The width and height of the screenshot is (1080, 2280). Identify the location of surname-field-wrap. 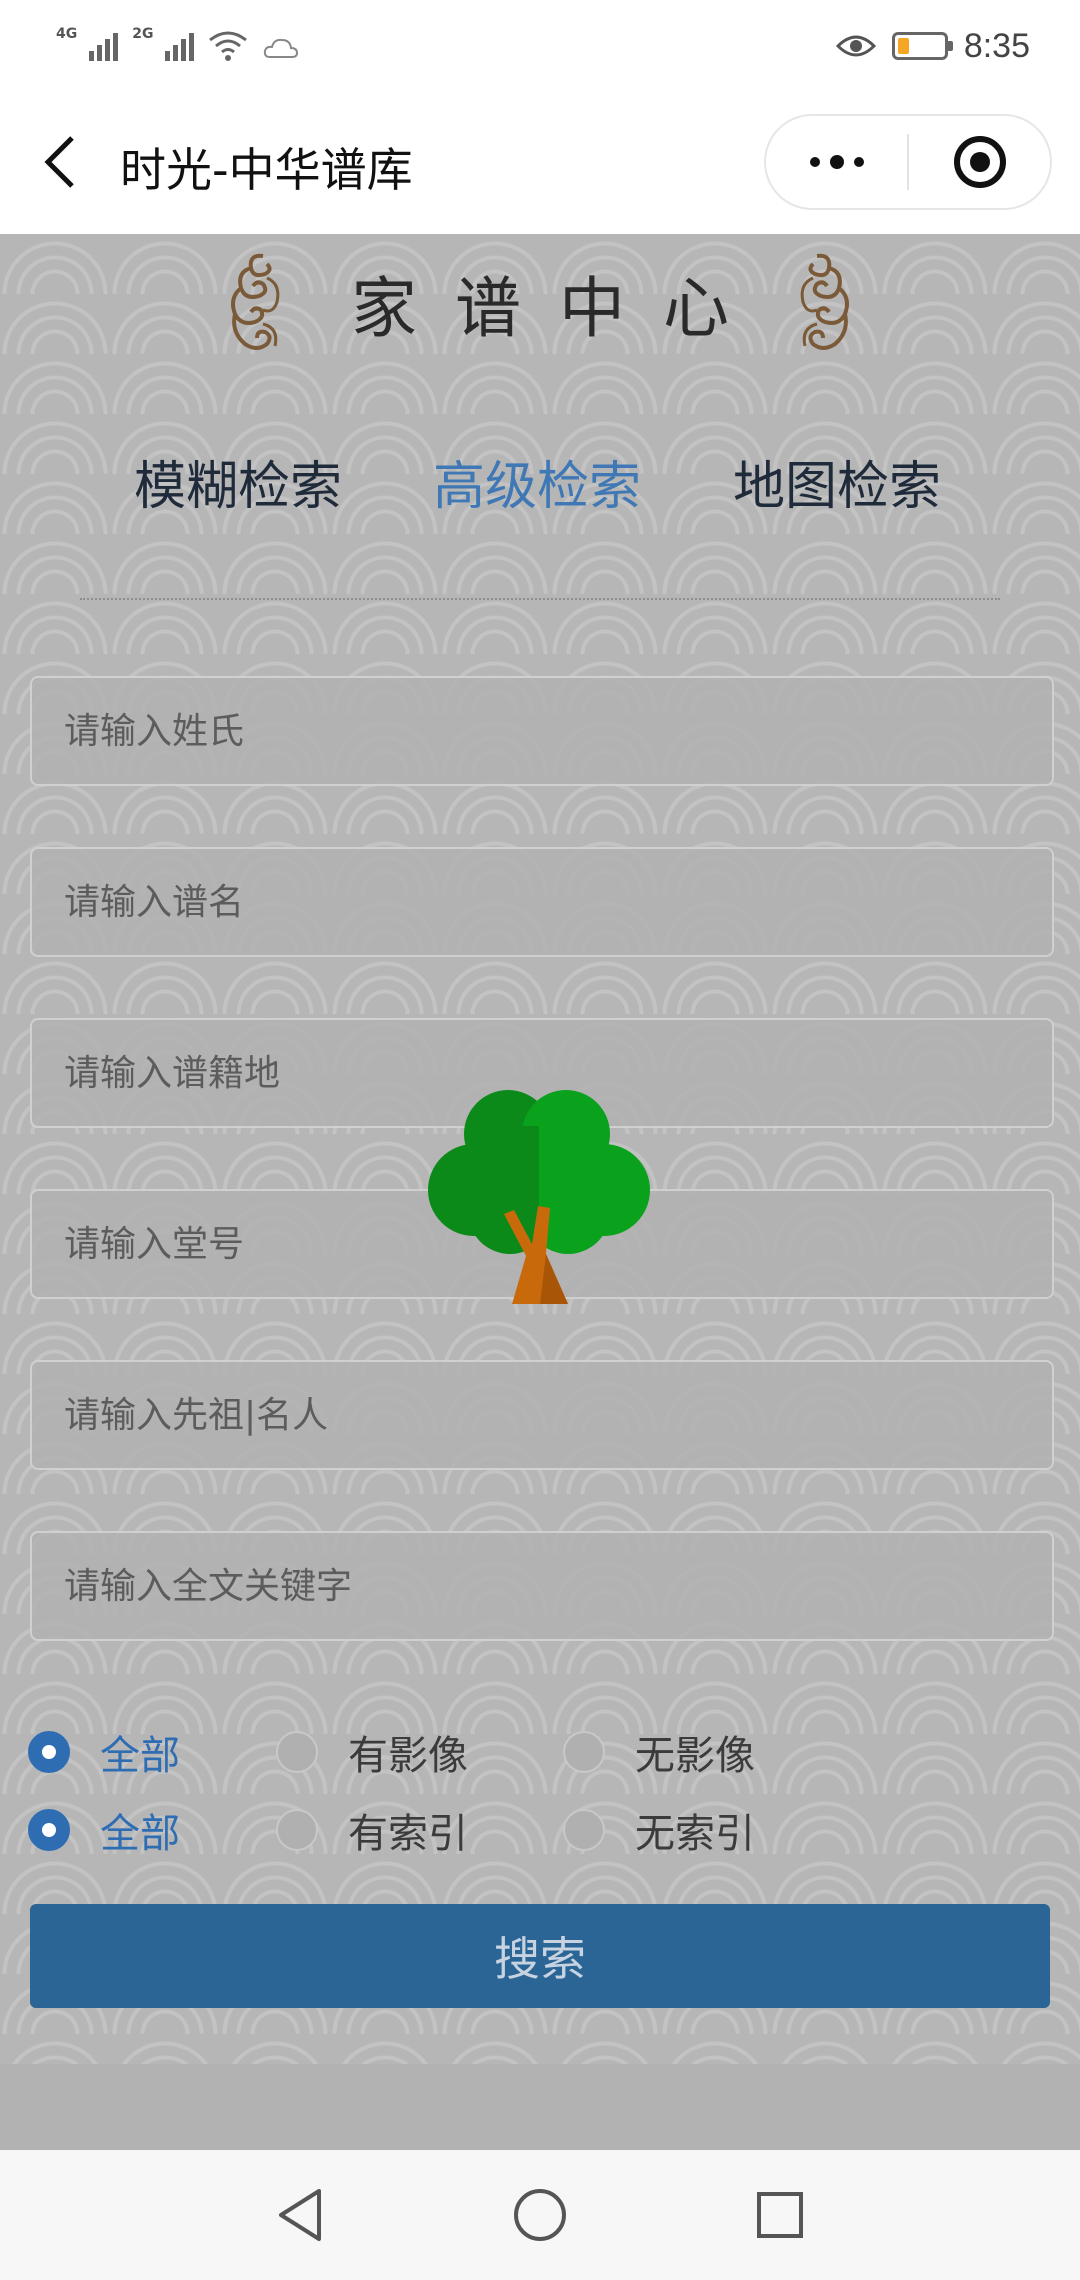
(542, 731).